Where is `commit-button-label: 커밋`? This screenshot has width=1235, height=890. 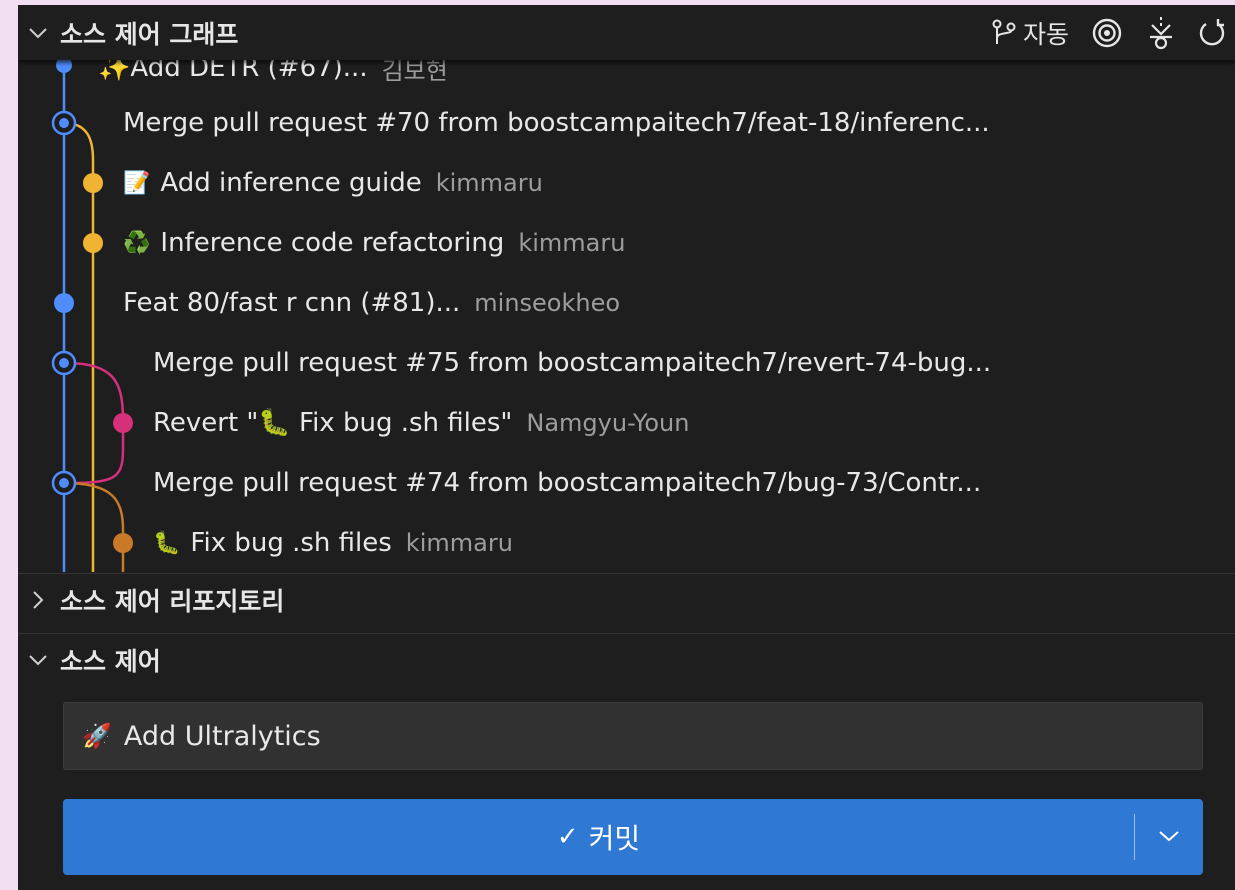 commit-button-label: 커밋 is located at coordinates (614, 838).